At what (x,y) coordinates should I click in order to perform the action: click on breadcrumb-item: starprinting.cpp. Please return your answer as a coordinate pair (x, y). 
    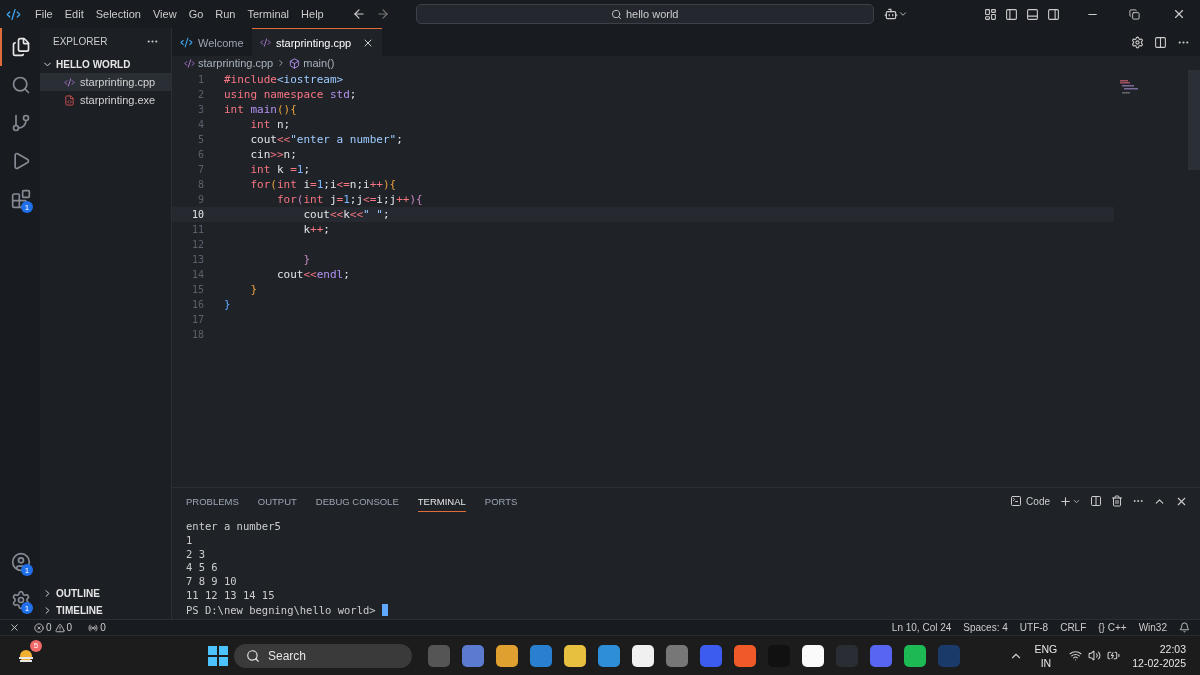
    Looking at the image, I should click on (236, 63).